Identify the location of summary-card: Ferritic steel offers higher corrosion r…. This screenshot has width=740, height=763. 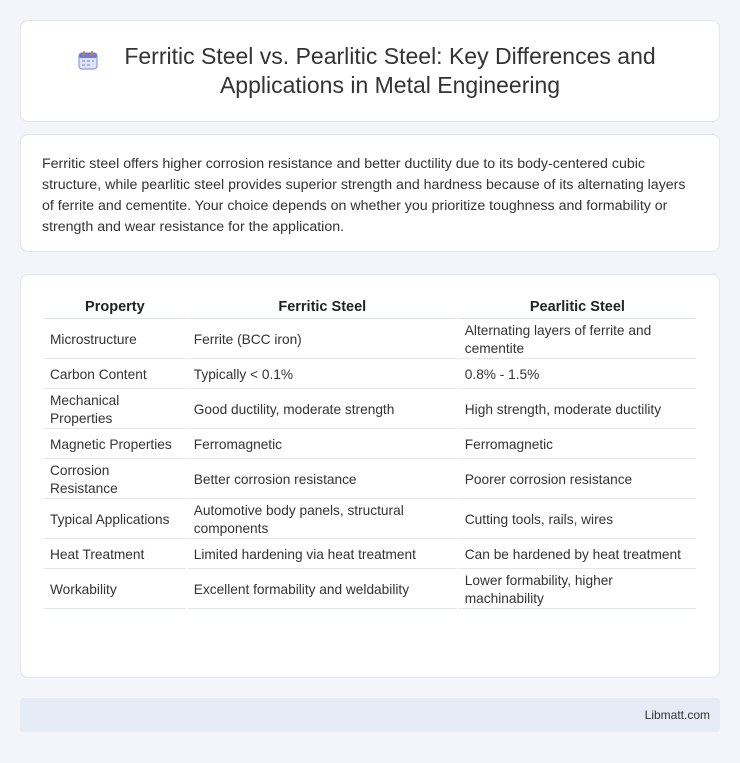
(370, 193).